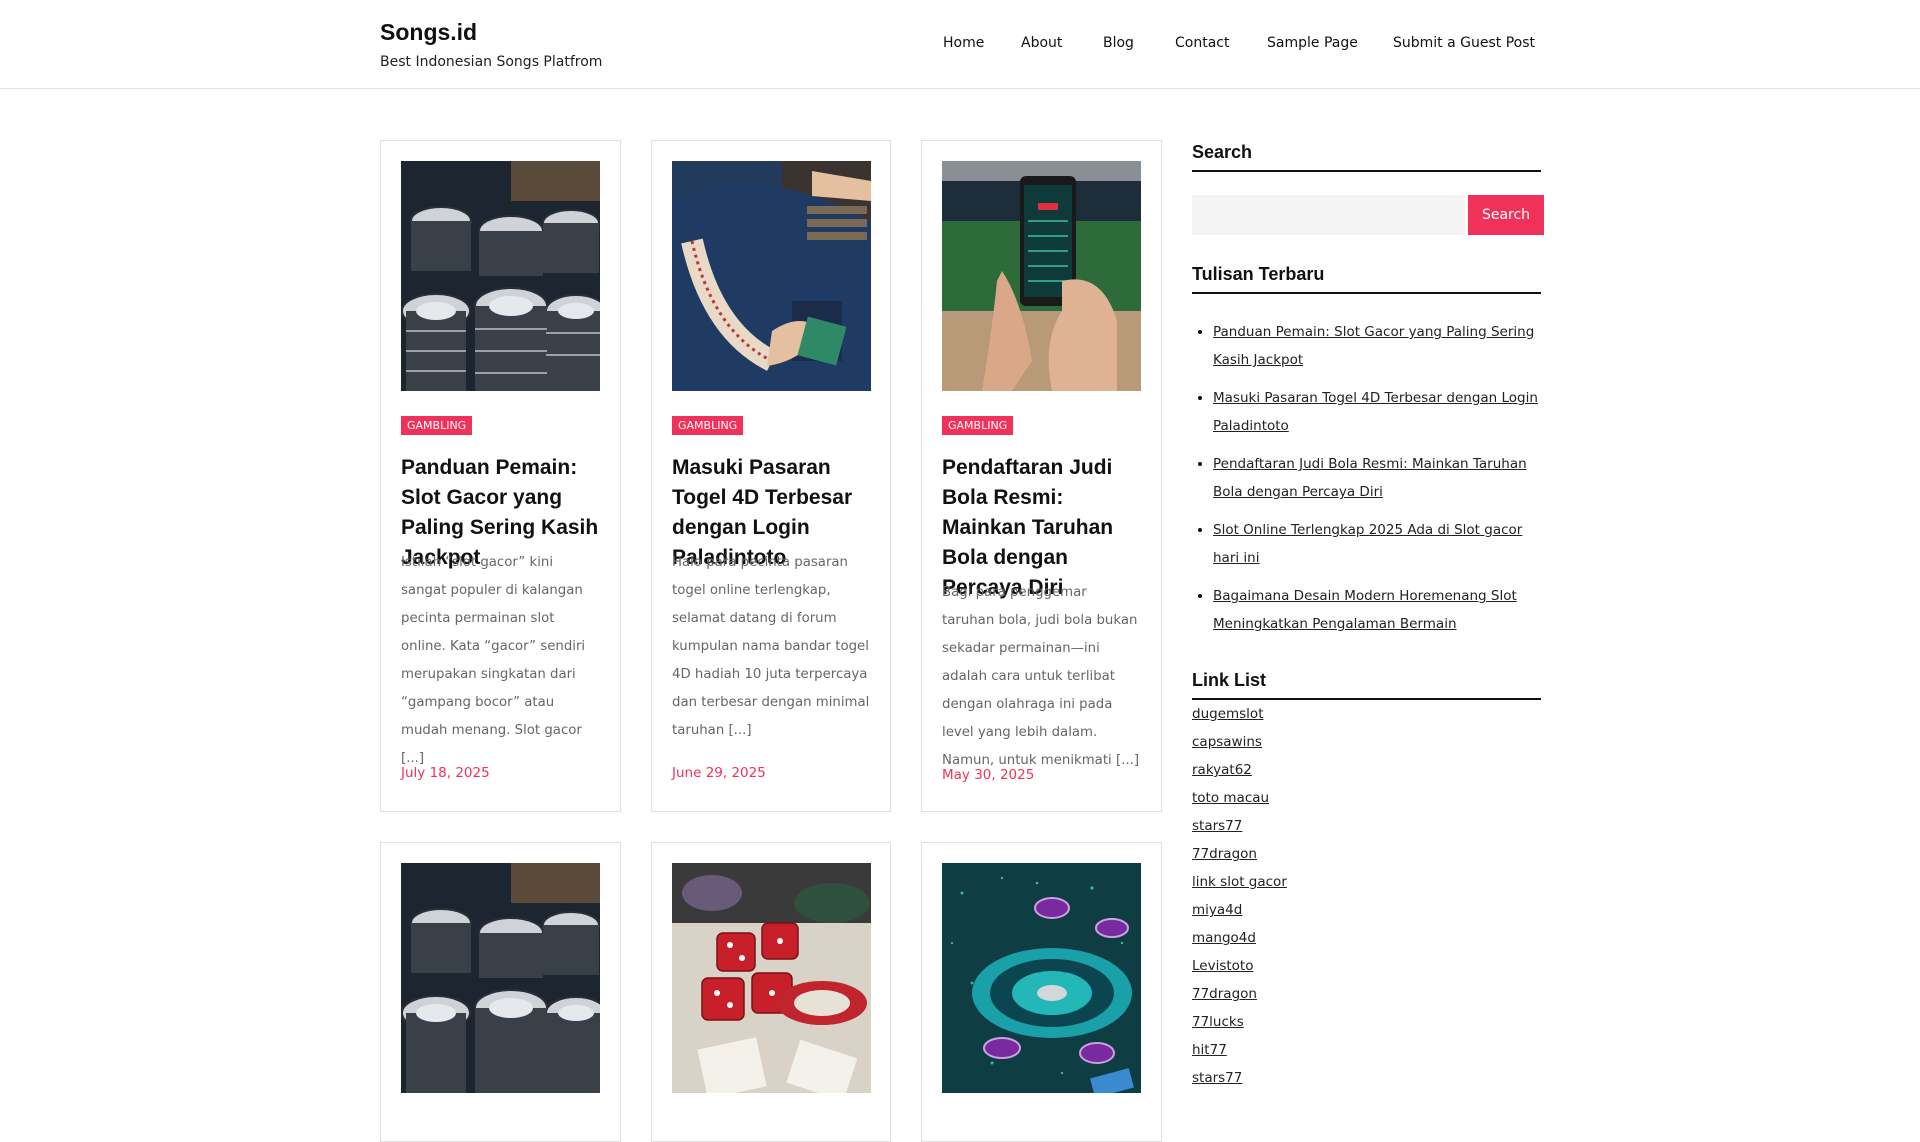 Image resolution: width=1920 pixels, height=1142 pixels. I want to click on list-item: mango4d, so click(1366, 942).